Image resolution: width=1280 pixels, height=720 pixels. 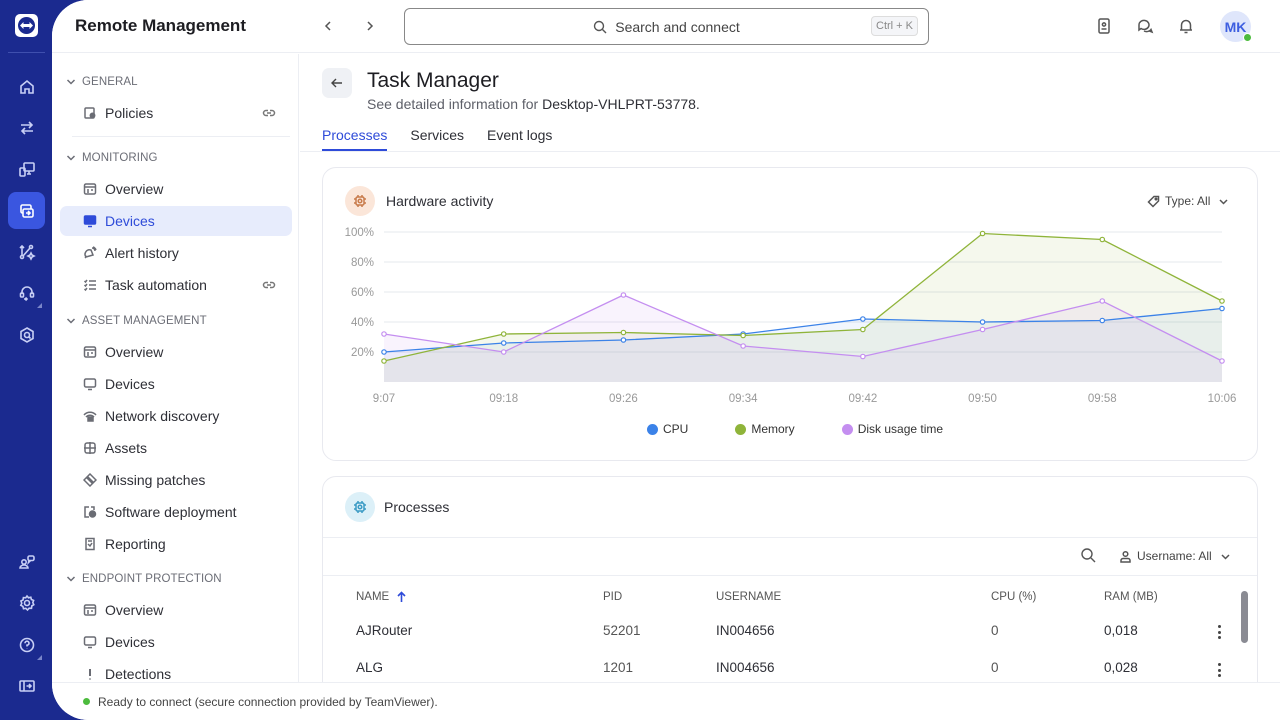 I want to click on sidebar-item-label: Devices, so click(x=130, y=221).